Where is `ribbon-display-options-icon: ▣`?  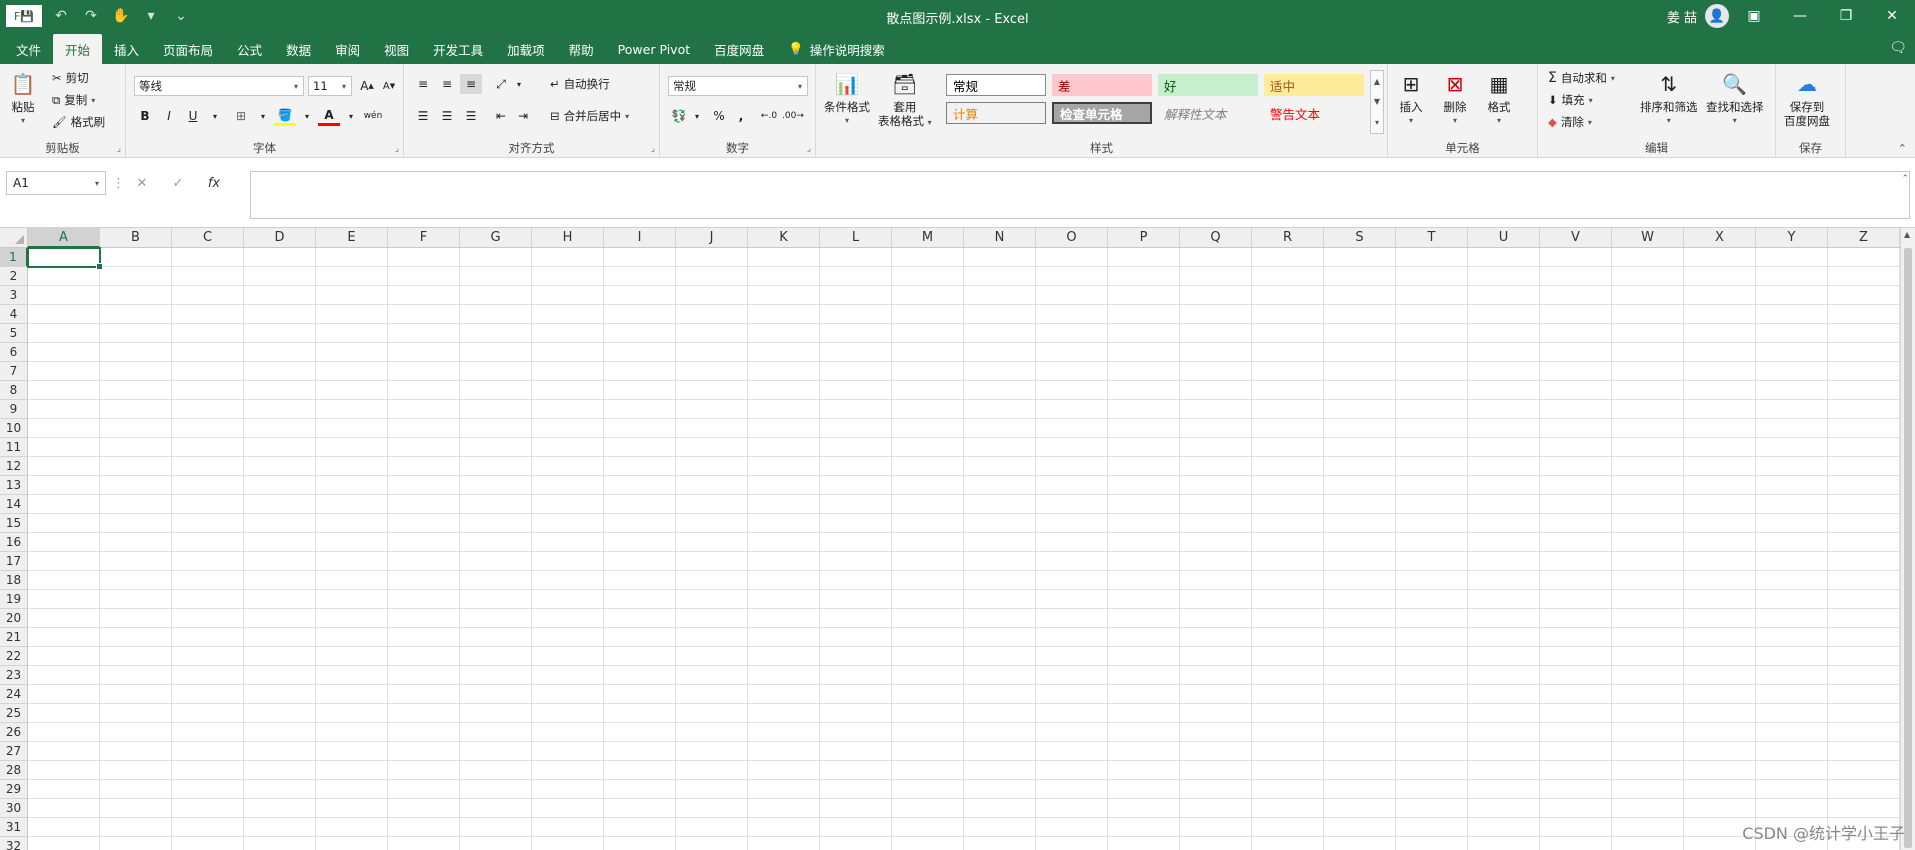 ribbon-display-options-icon: ▣ is located at coordinates (1754, 16).